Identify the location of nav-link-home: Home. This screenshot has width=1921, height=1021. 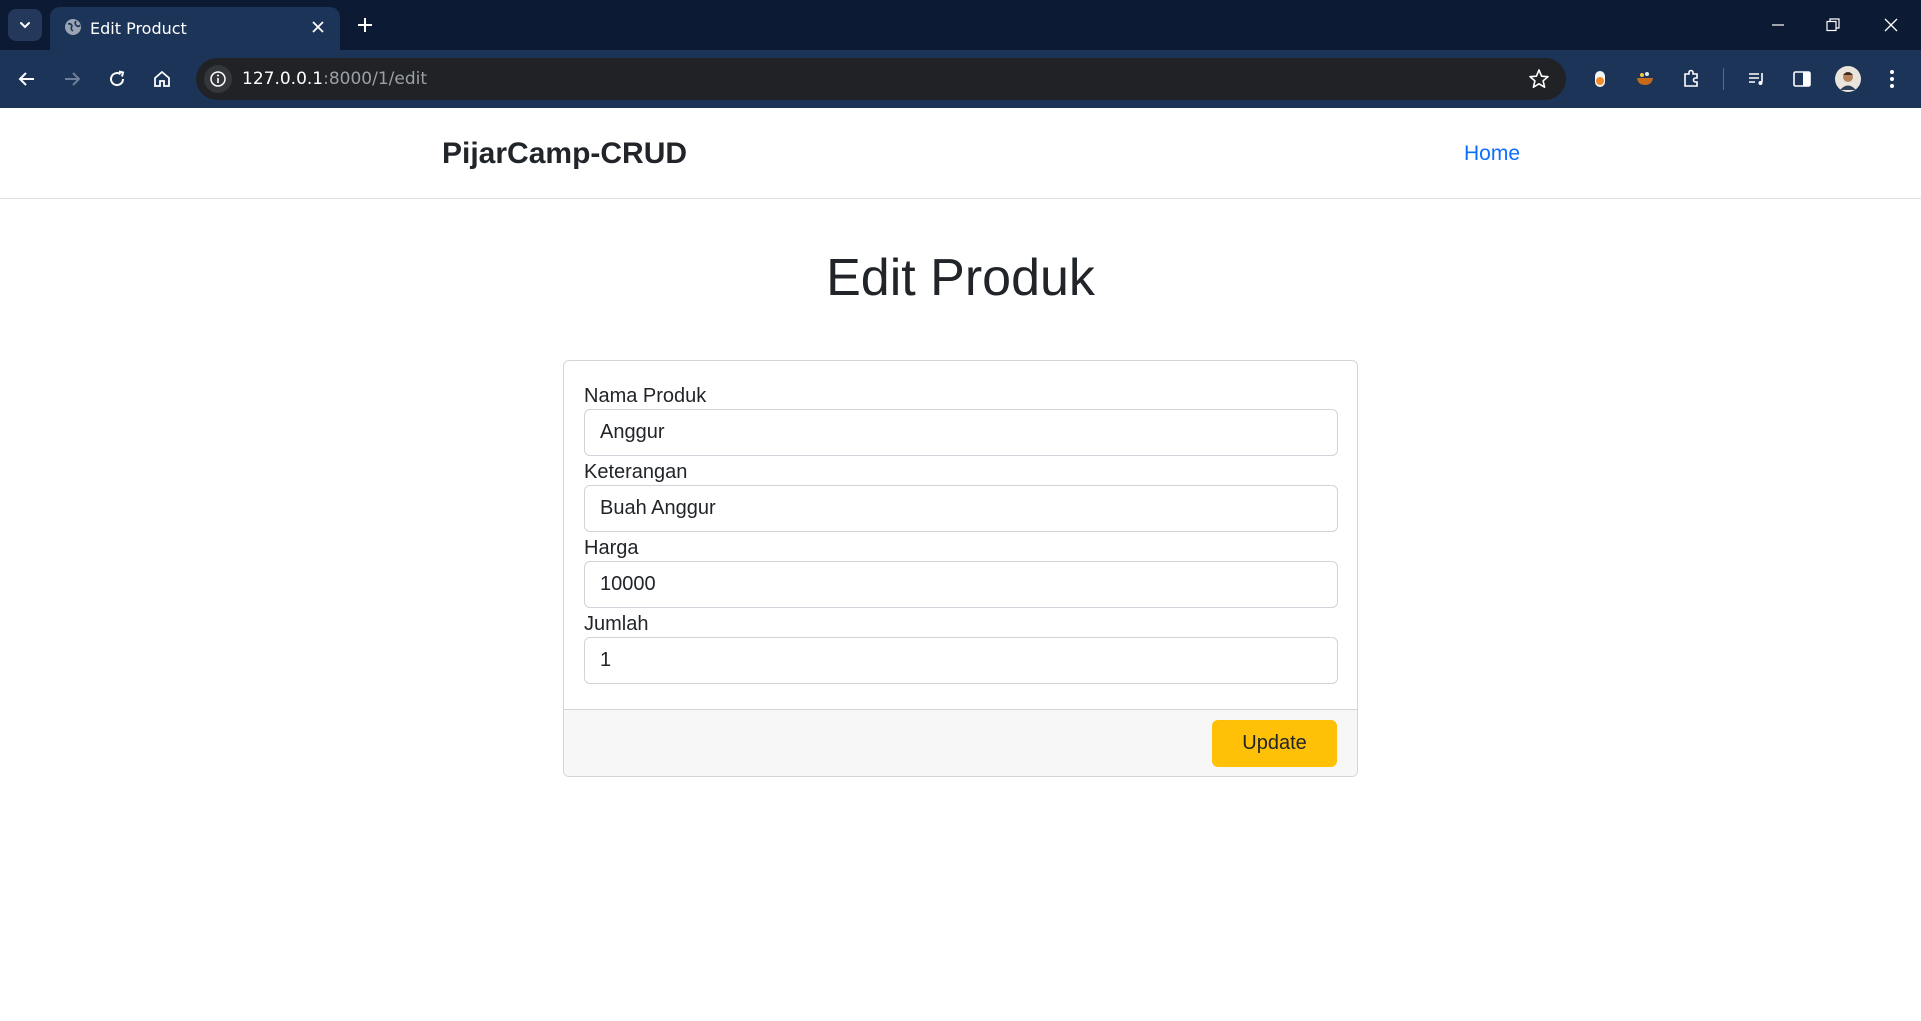
(1492, 154).